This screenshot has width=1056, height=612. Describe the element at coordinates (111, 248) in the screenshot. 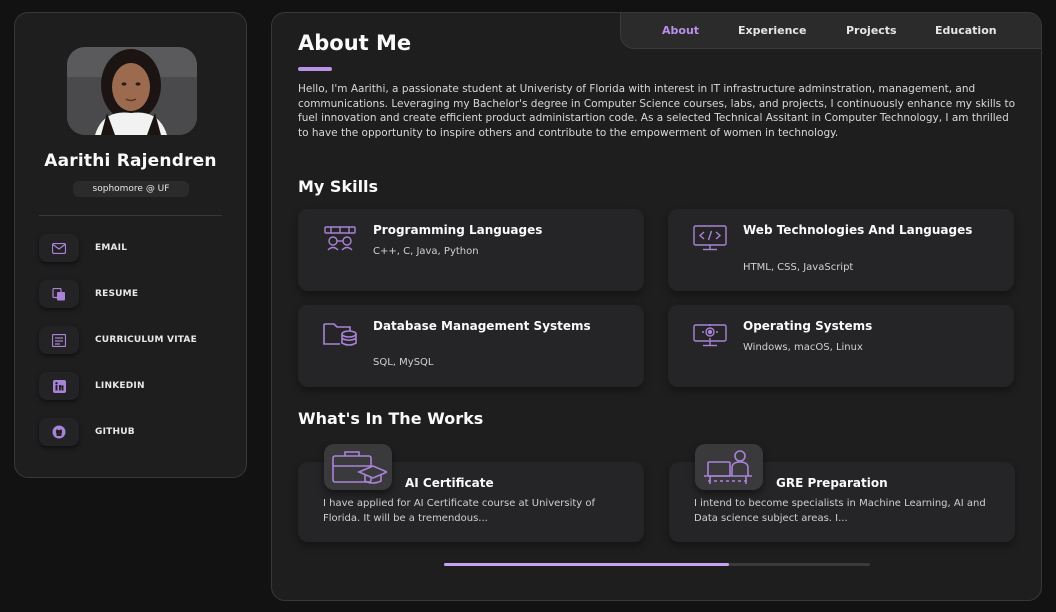

I see `contact-label-email: EMAIL` at that location.